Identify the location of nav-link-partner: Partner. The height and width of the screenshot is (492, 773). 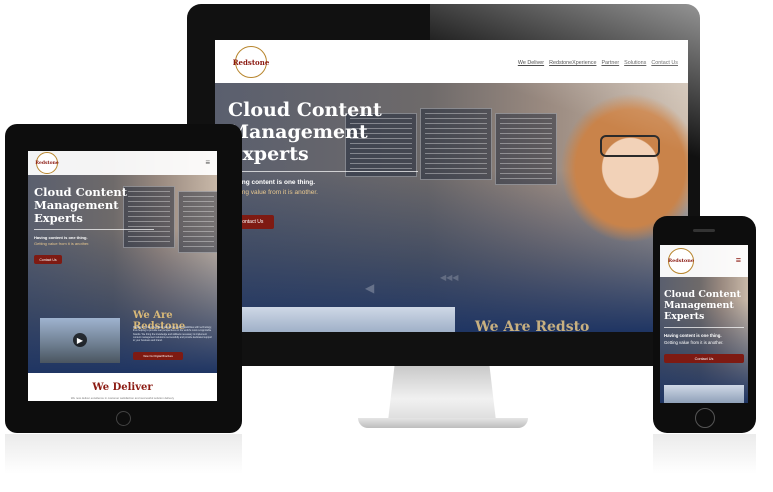
(610, 63).